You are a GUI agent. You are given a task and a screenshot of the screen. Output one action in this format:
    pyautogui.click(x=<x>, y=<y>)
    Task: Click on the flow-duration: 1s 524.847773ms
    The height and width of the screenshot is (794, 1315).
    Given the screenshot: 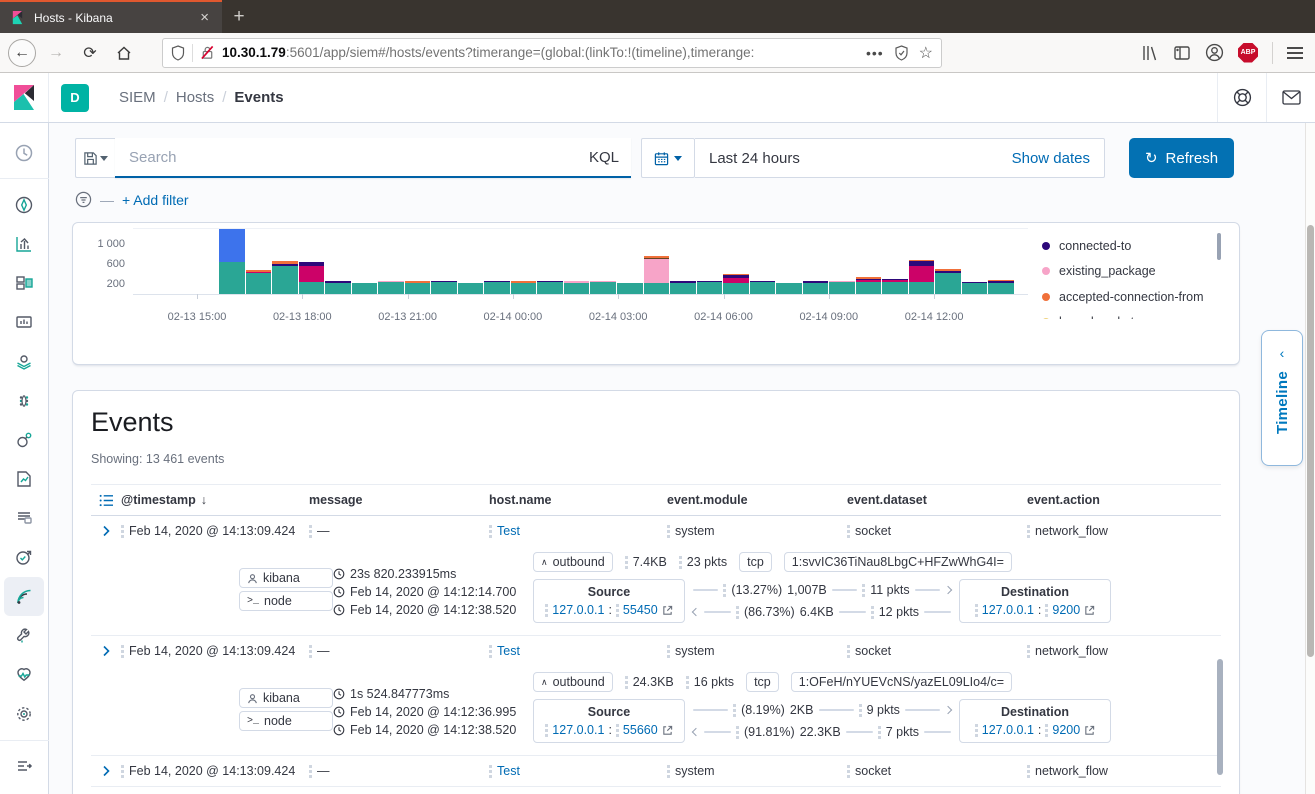 What is the action you would take?
    pyautogui.click(x=399, y=694)
    